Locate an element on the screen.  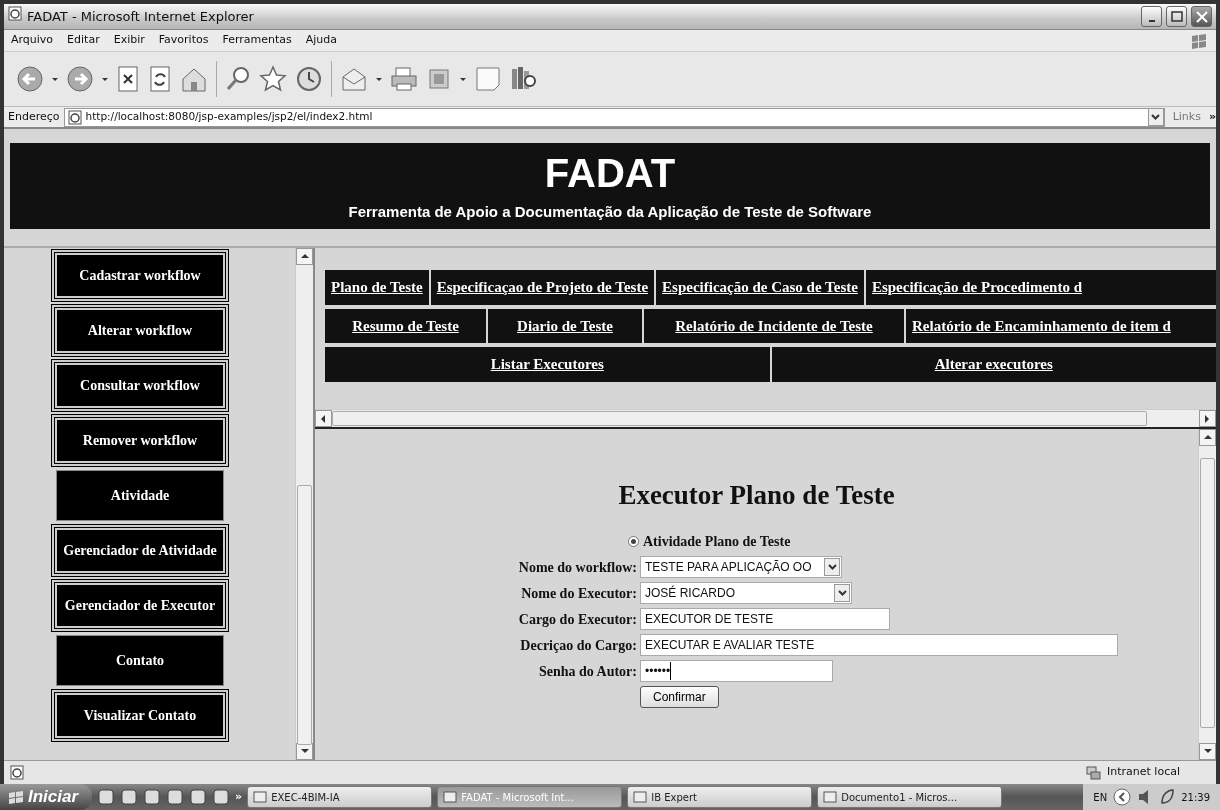
favorites-icon is located at coordinates (273, 79).